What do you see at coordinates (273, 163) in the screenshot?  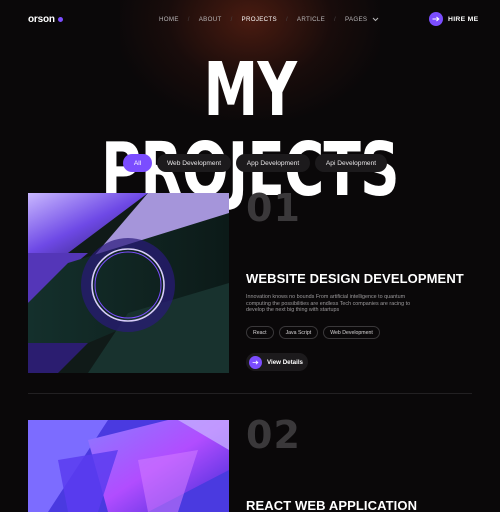 I see `filter-app-development: App Development` at bounding box center [273, 163].